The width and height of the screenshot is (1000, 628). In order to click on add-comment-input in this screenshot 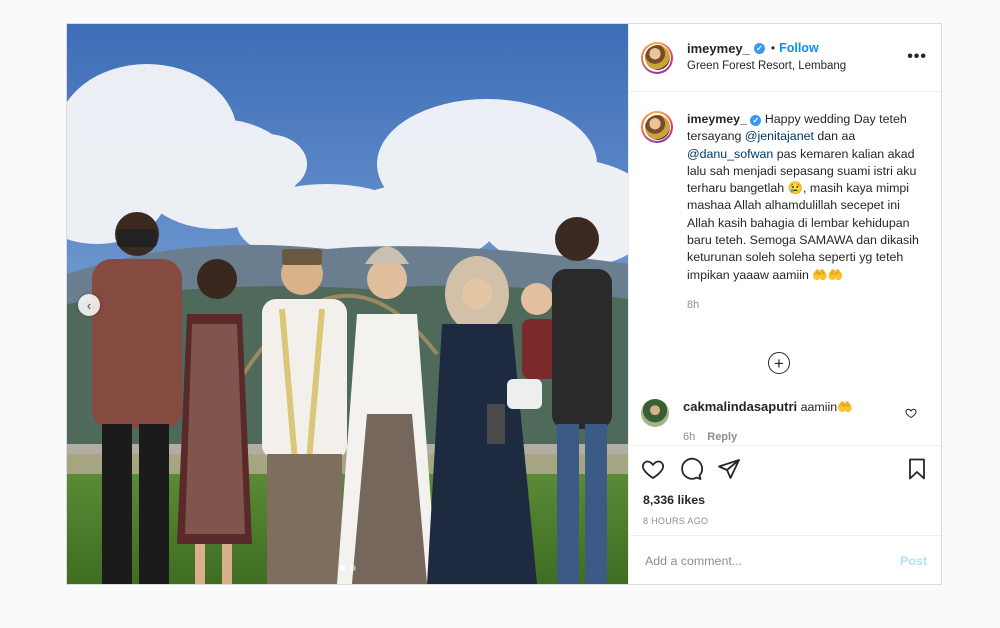, I will do `click(772, 560)`.